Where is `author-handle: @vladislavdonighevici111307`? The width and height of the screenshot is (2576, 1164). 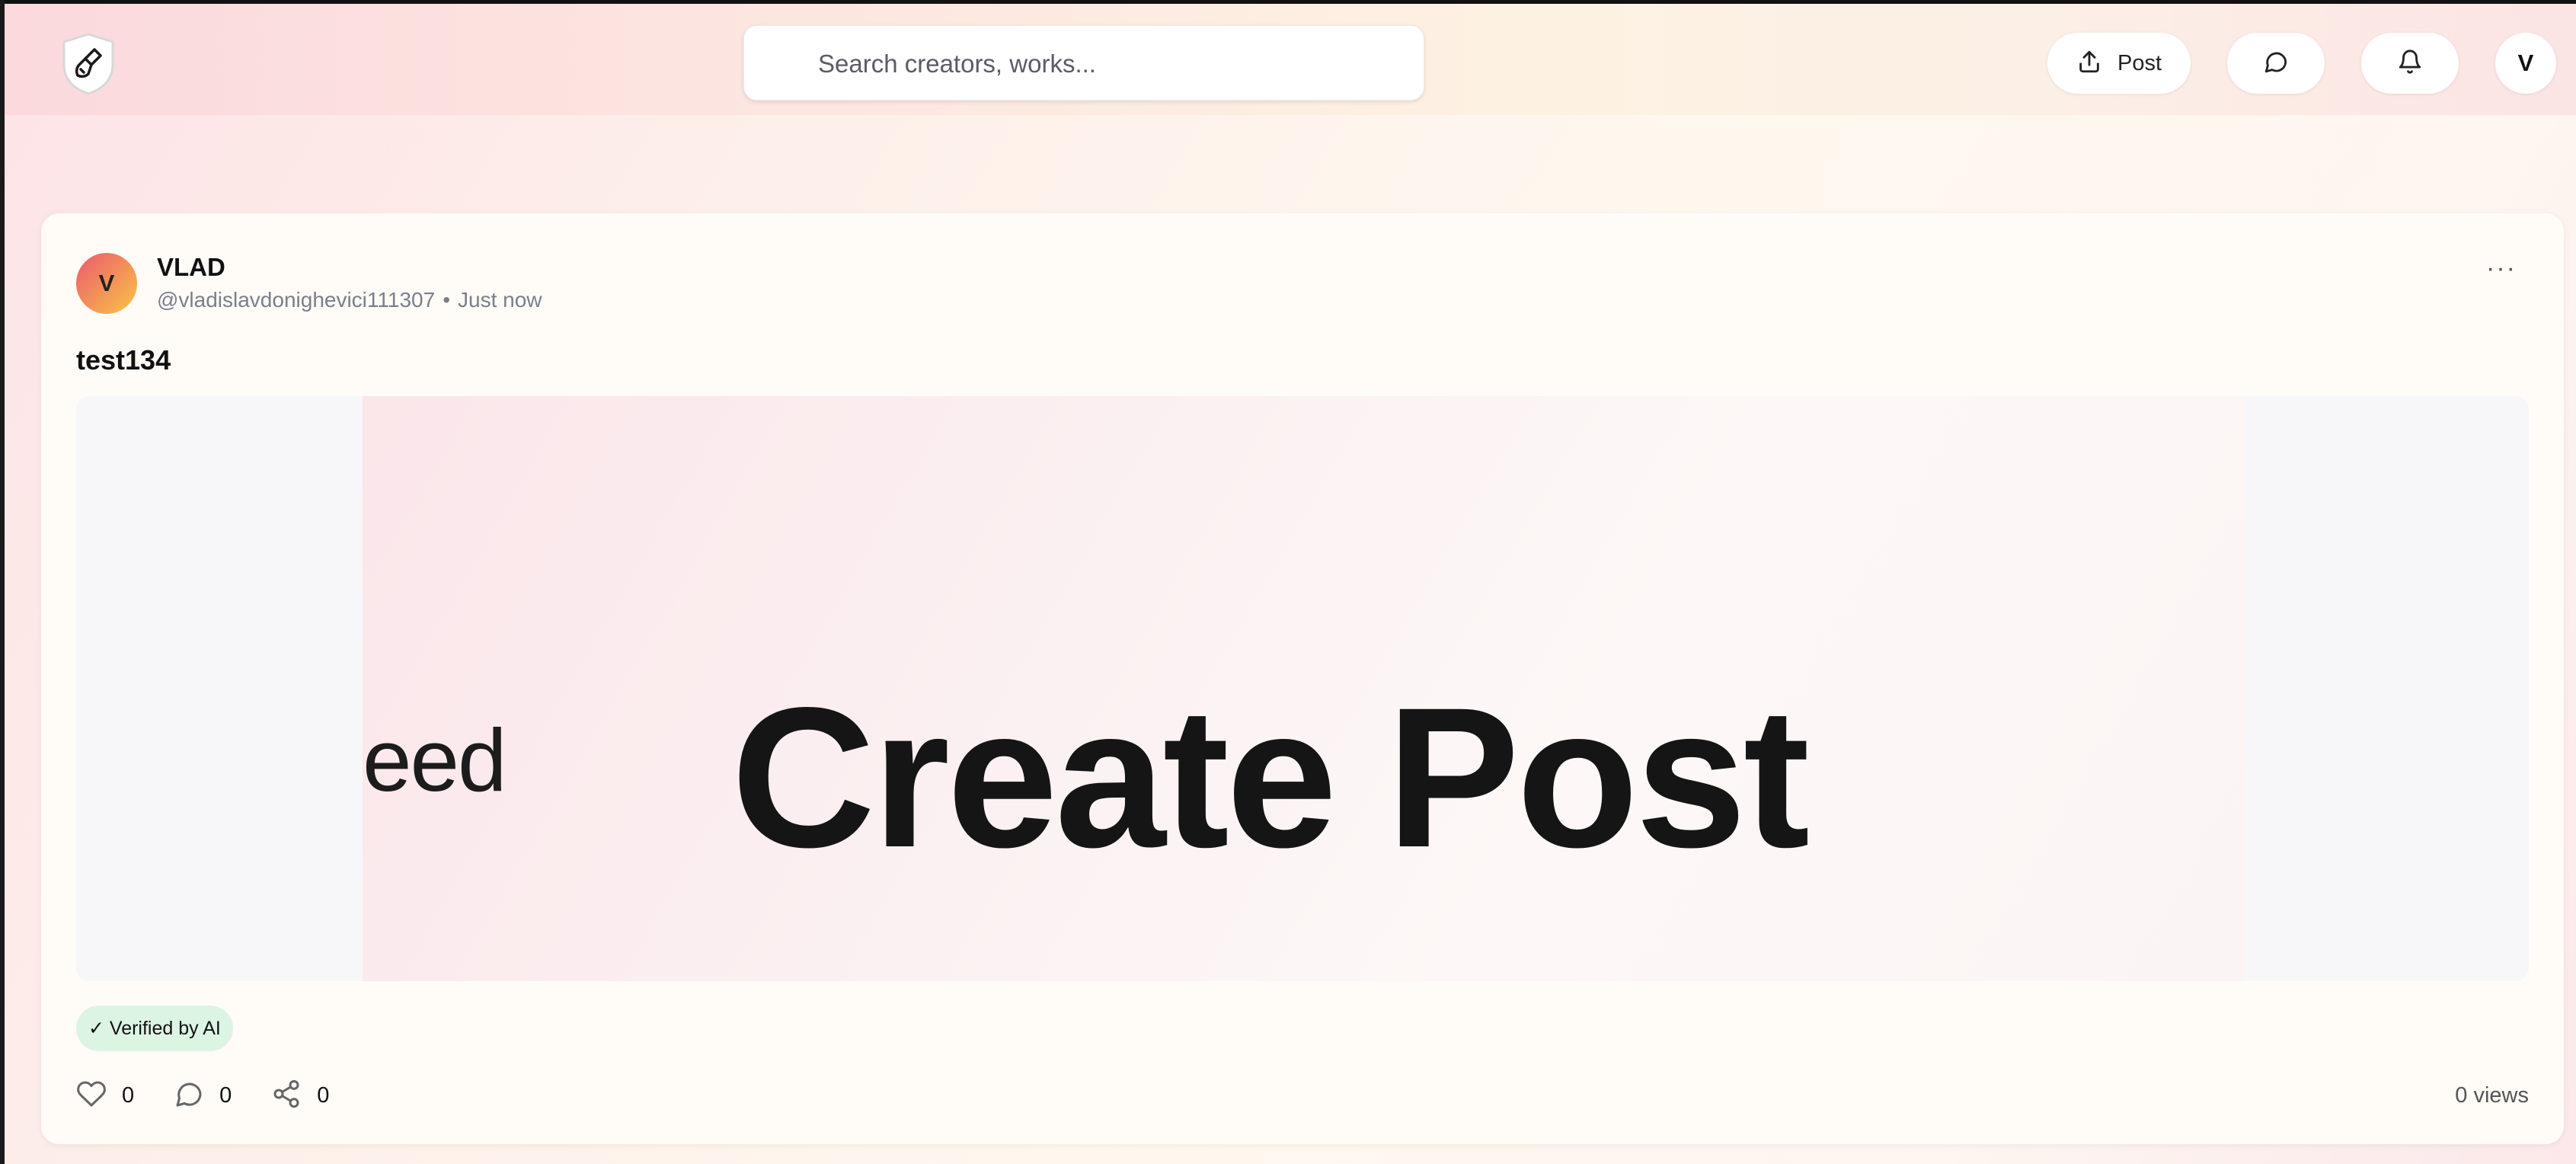
author-handle: @vladislavdonighevici111307 is located at coordinates (296, 300).